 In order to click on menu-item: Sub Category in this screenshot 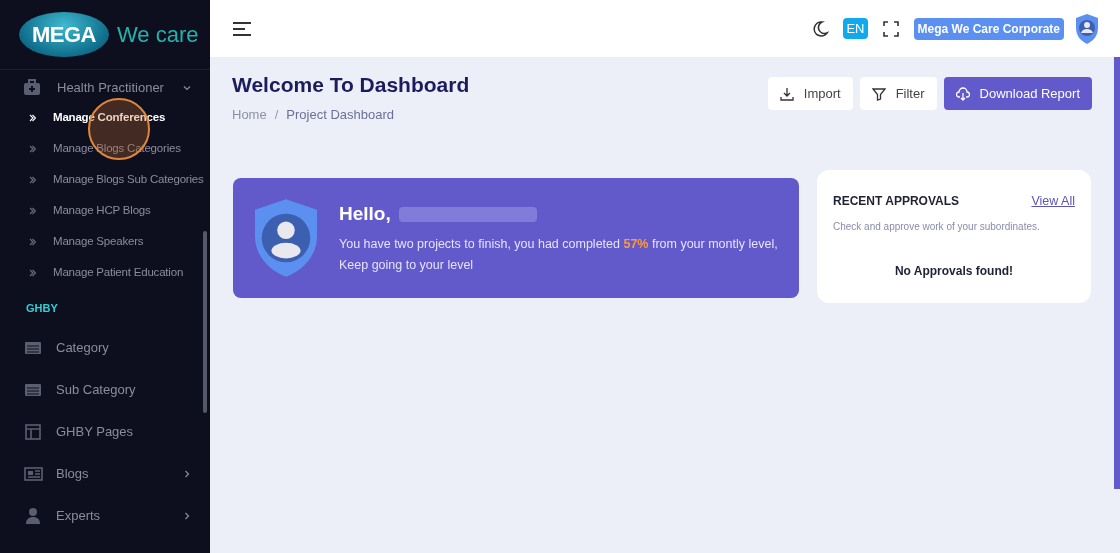, I will do `click(105, 389)`.